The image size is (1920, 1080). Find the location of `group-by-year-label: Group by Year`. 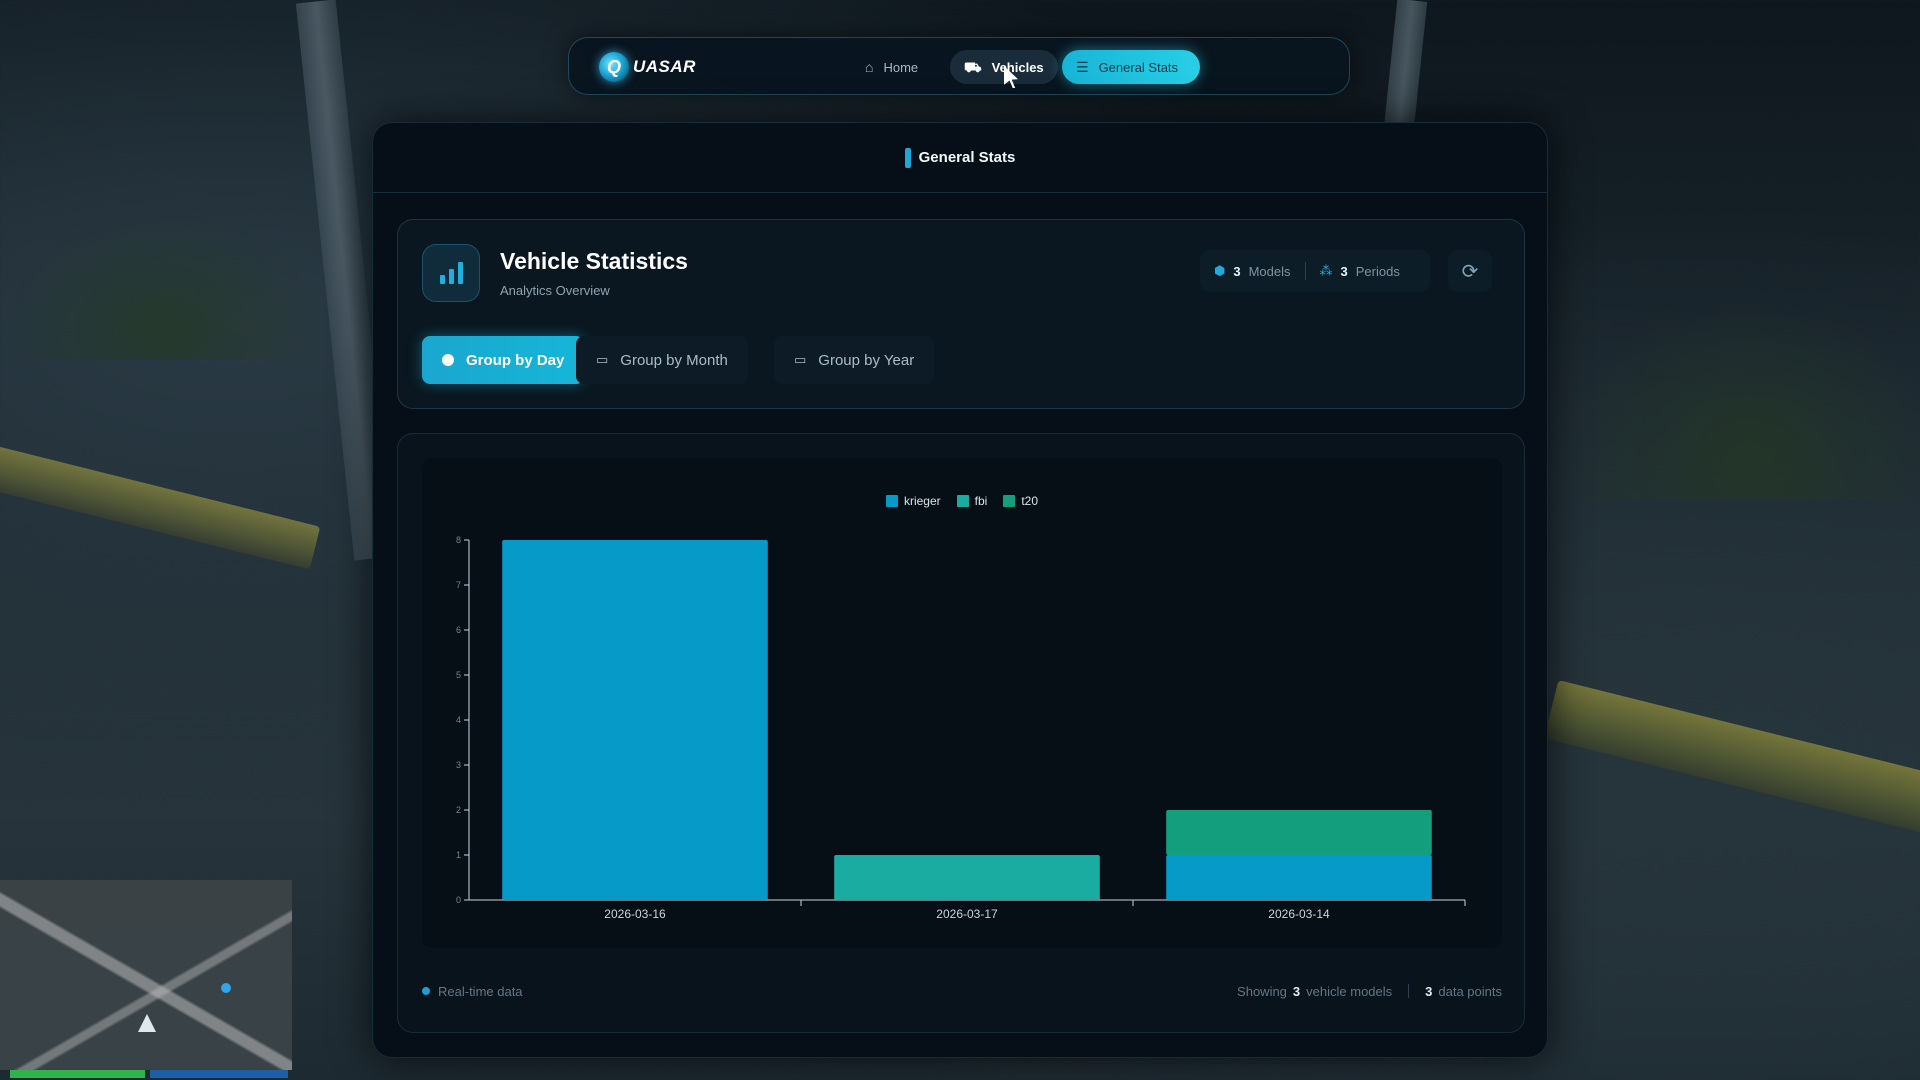

group-by-year-label: Group by Year is located at coordinates (866, 360).